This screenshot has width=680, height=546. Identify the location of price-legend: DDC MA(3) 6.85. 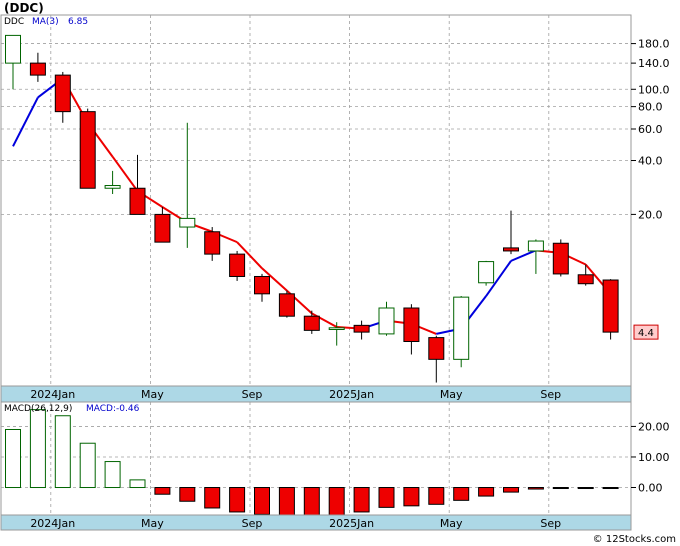
(46, 22).